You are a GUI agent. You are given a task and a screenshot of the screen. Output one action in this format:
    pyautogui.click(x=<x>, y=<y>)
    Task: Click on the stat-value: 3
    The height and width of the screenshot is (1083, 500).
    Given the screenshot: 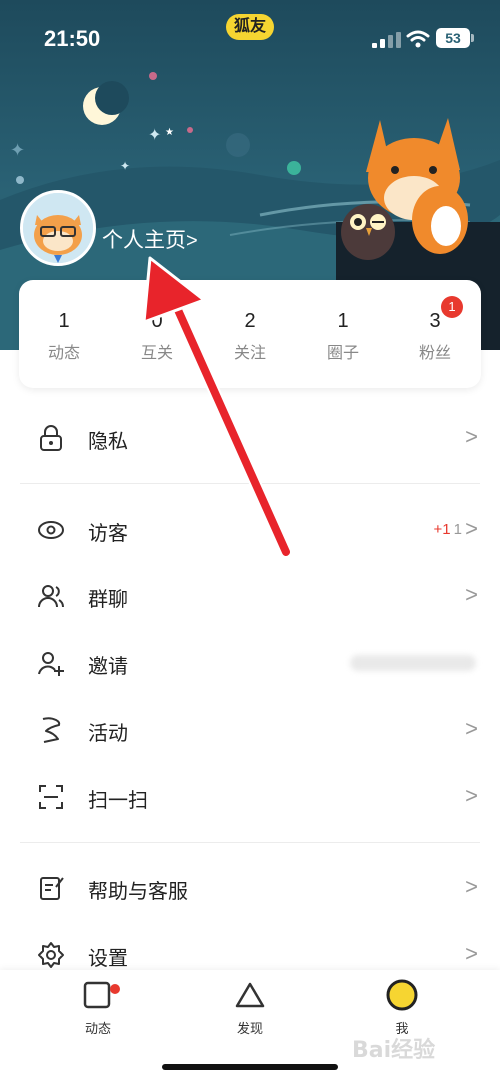 What is the action you would take?
    pyautogui.click(x=435, y=321)
    